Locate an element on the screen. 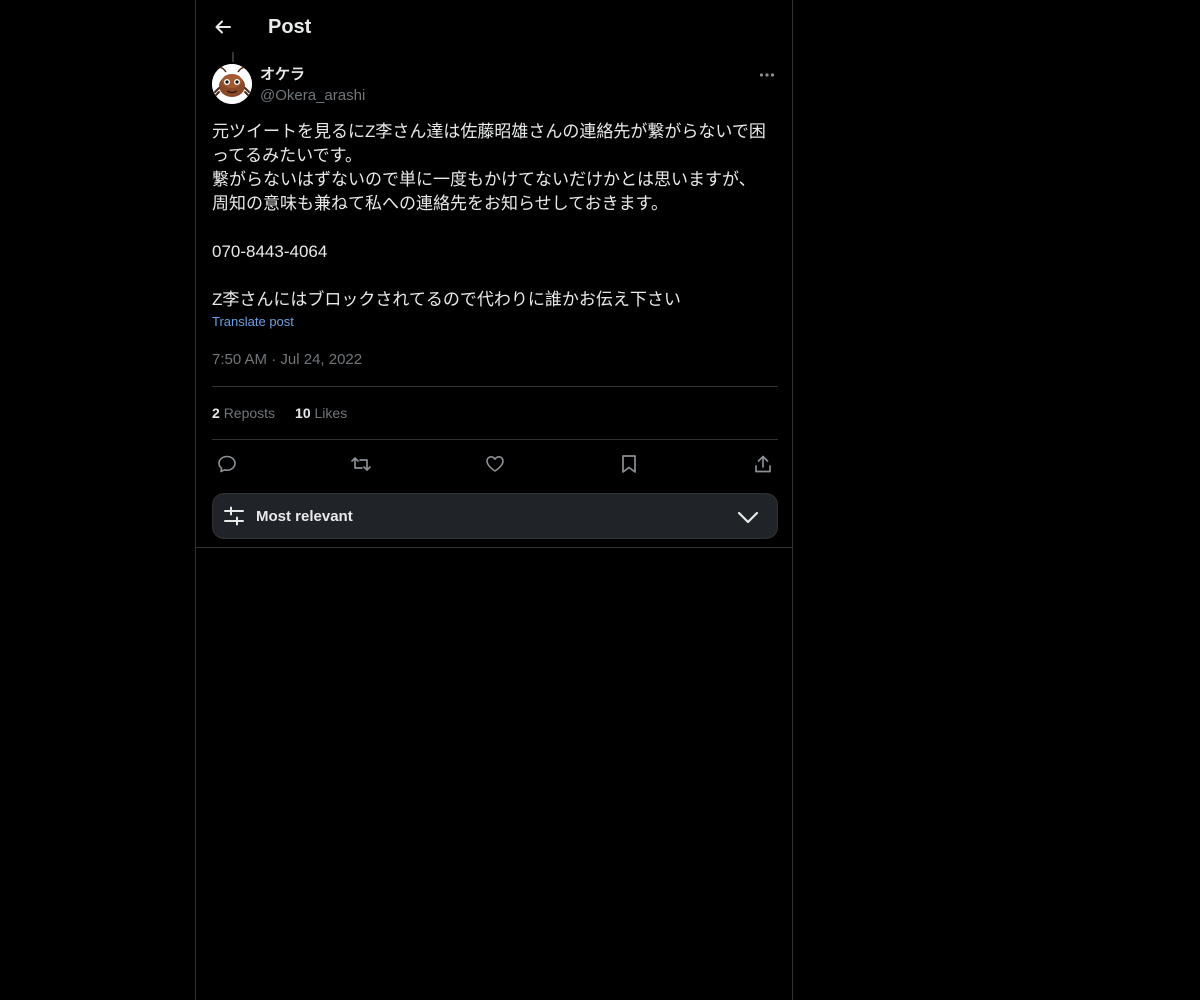  likes-label: Likes is located at coordinates (331, 413).